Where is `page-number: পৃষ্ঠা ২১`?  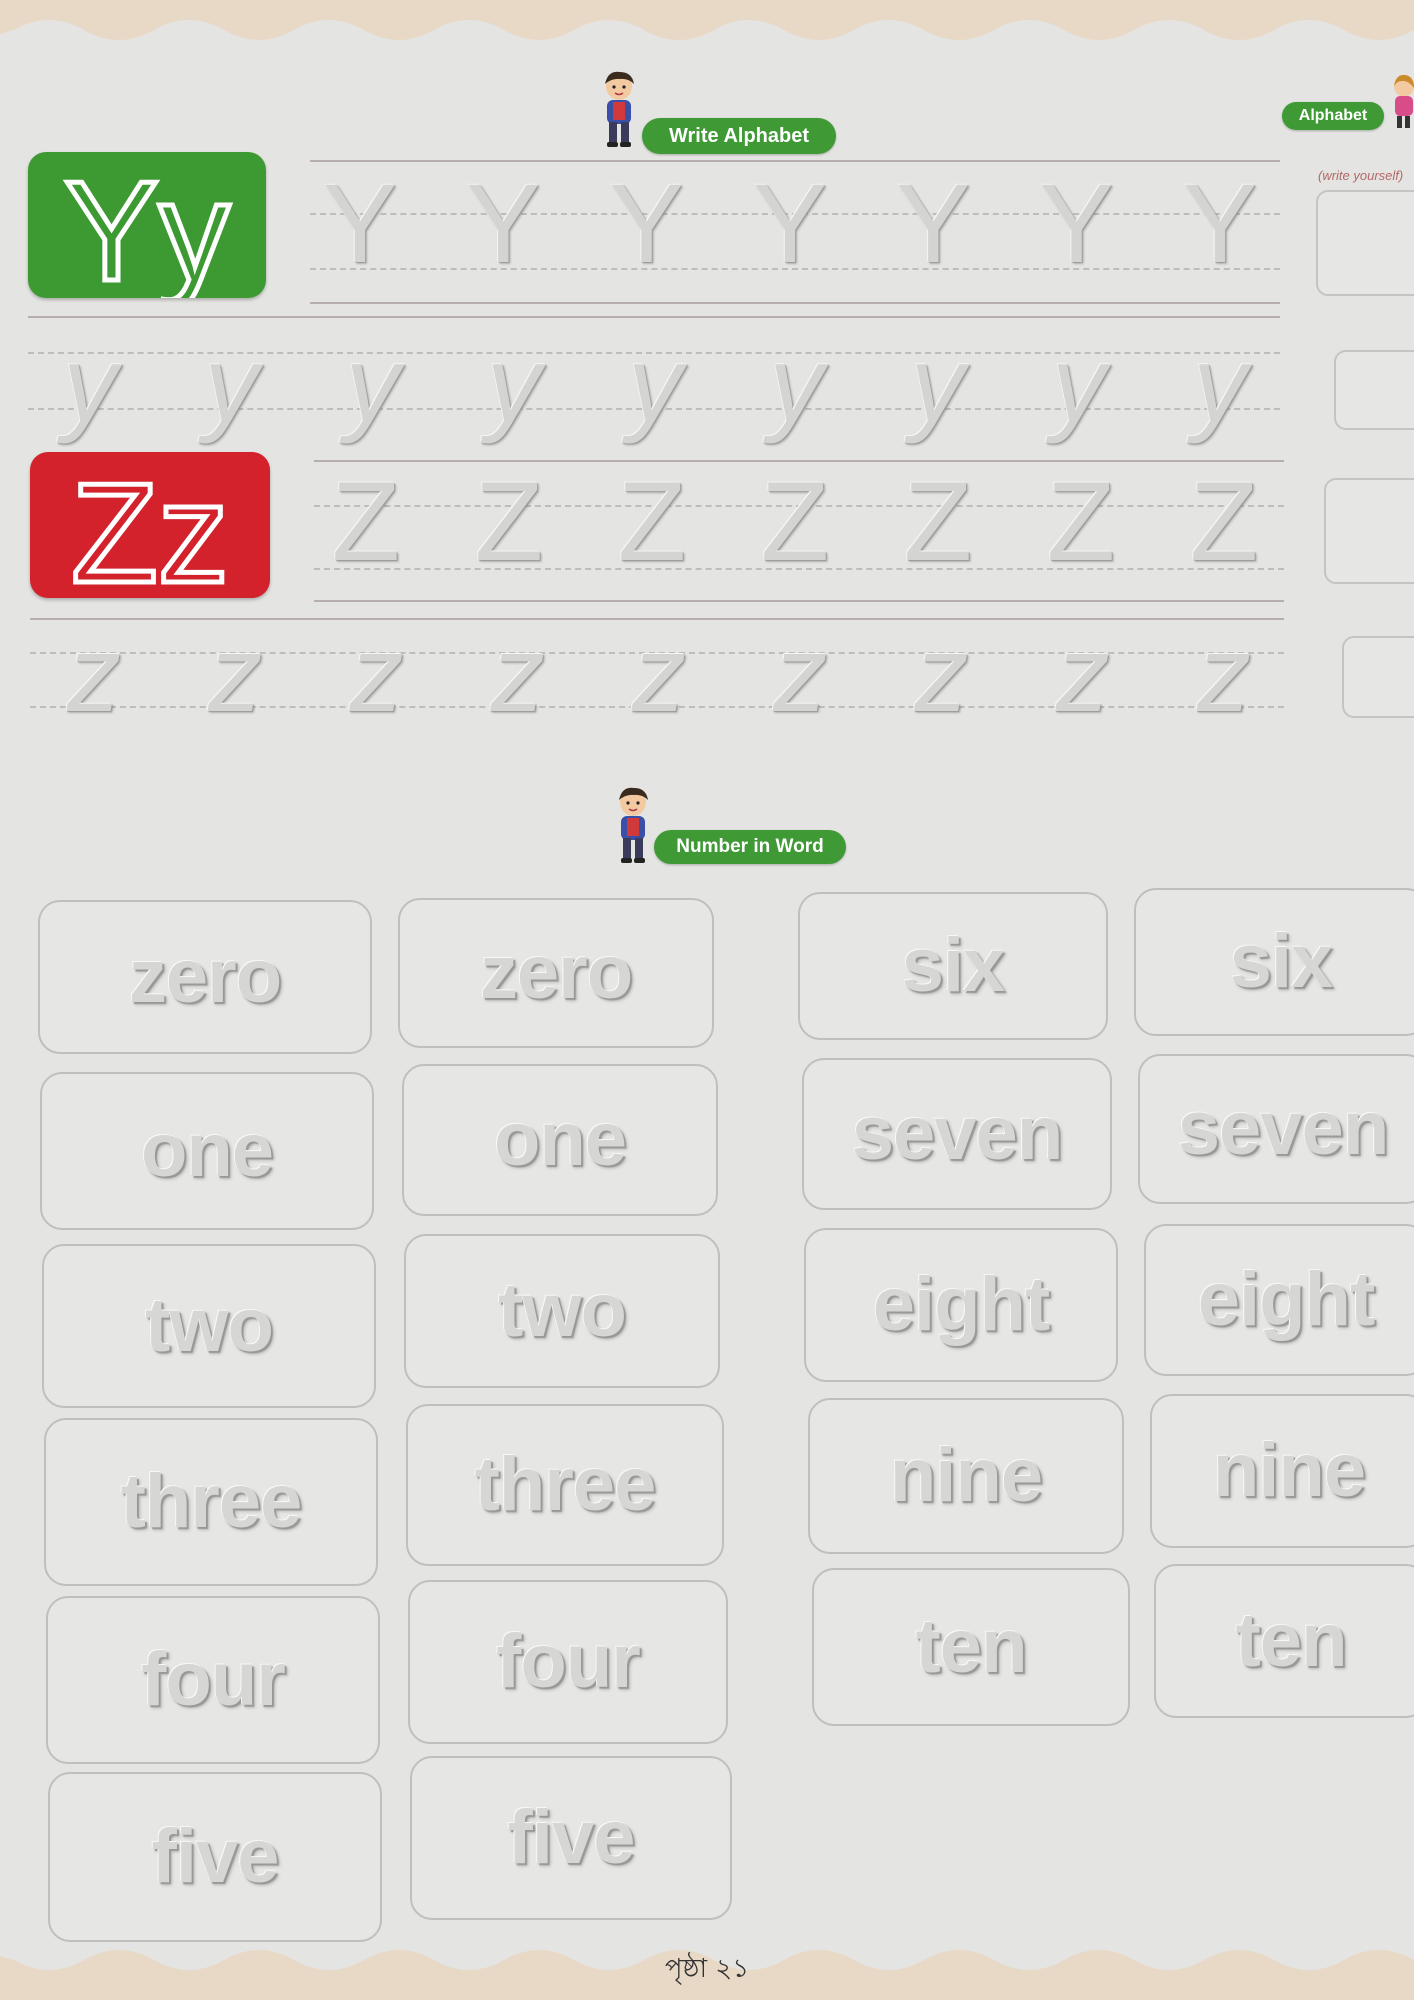
page-number: পৃষ্ঠা ২১ is located at coordinates (707, 1969).